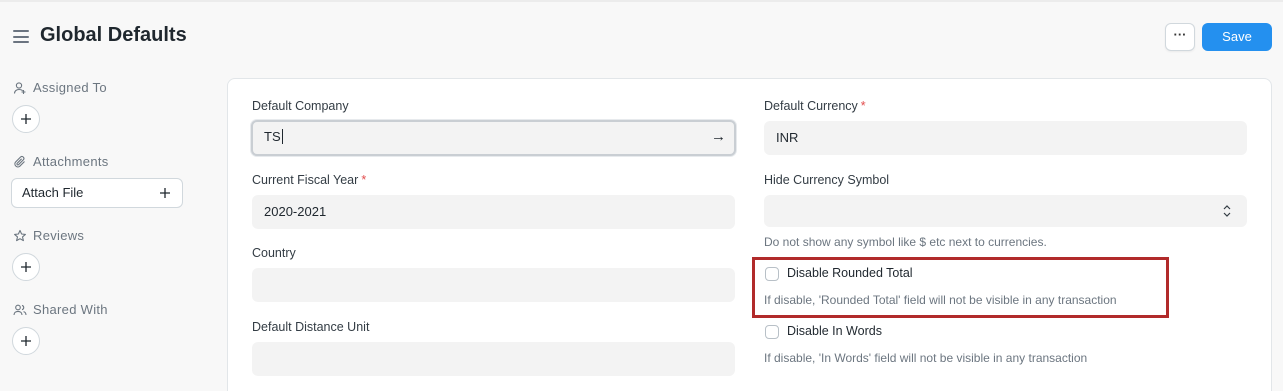 This screenshot has height=391, width=1283. What do you see at coordinates (305, 180) in the screenshot?
I see `current-fiscal-year-label-text: Current Fiscal Year` at bounding box center [305, 180].